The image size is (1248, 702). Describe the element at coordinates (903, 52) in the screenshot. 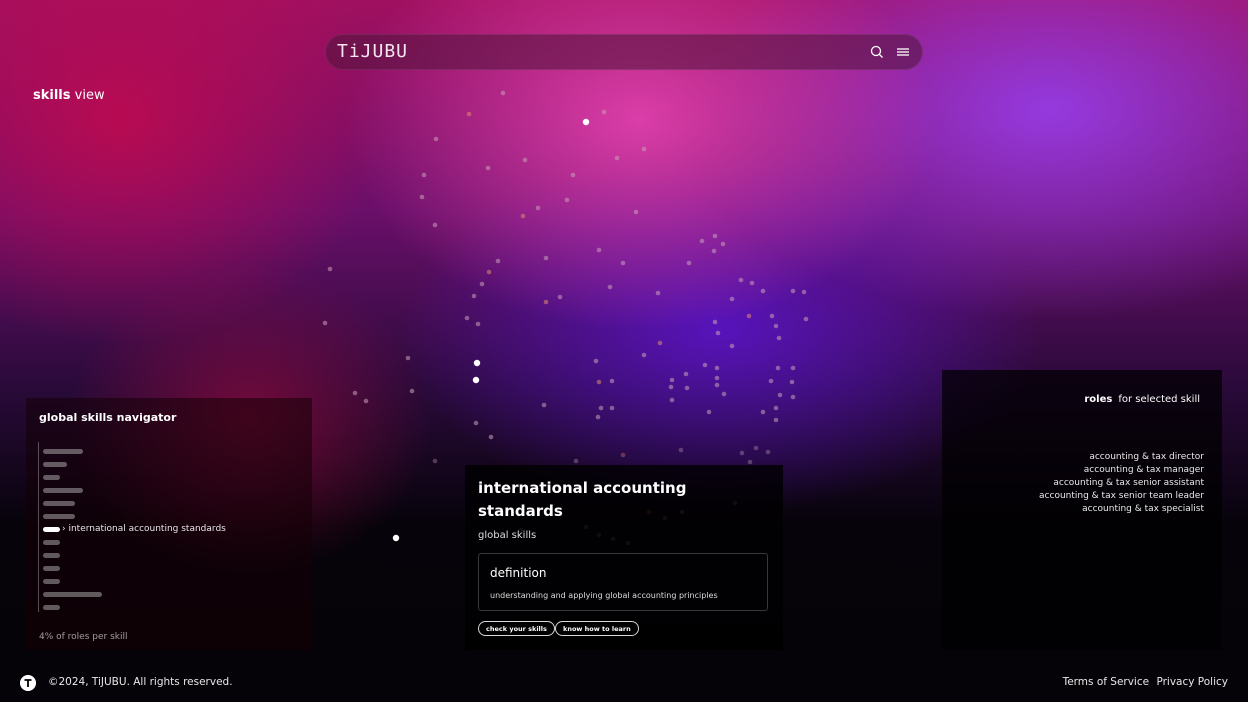

I see `hamburger-menu-icon` at that location.